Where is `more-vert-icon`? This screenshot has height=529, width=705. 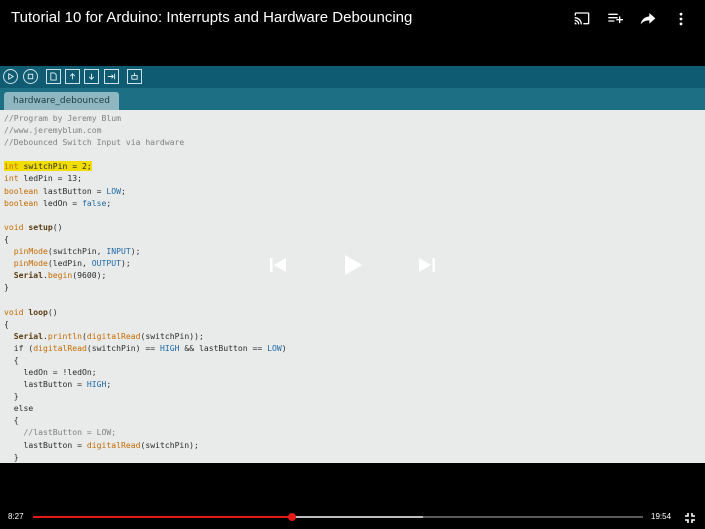
more-vert-icon is located at coordinates (680, 19).